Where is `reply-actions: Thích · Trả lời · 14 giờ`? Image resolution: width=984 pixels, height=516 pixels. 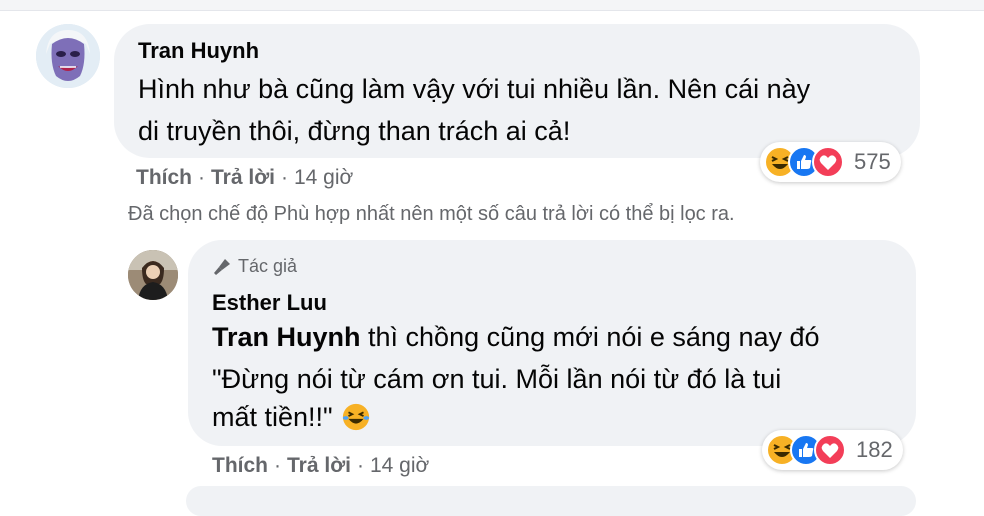
reply-actions: Thích · Trả lời · 14 giờ is located at coordinates (321, 465).